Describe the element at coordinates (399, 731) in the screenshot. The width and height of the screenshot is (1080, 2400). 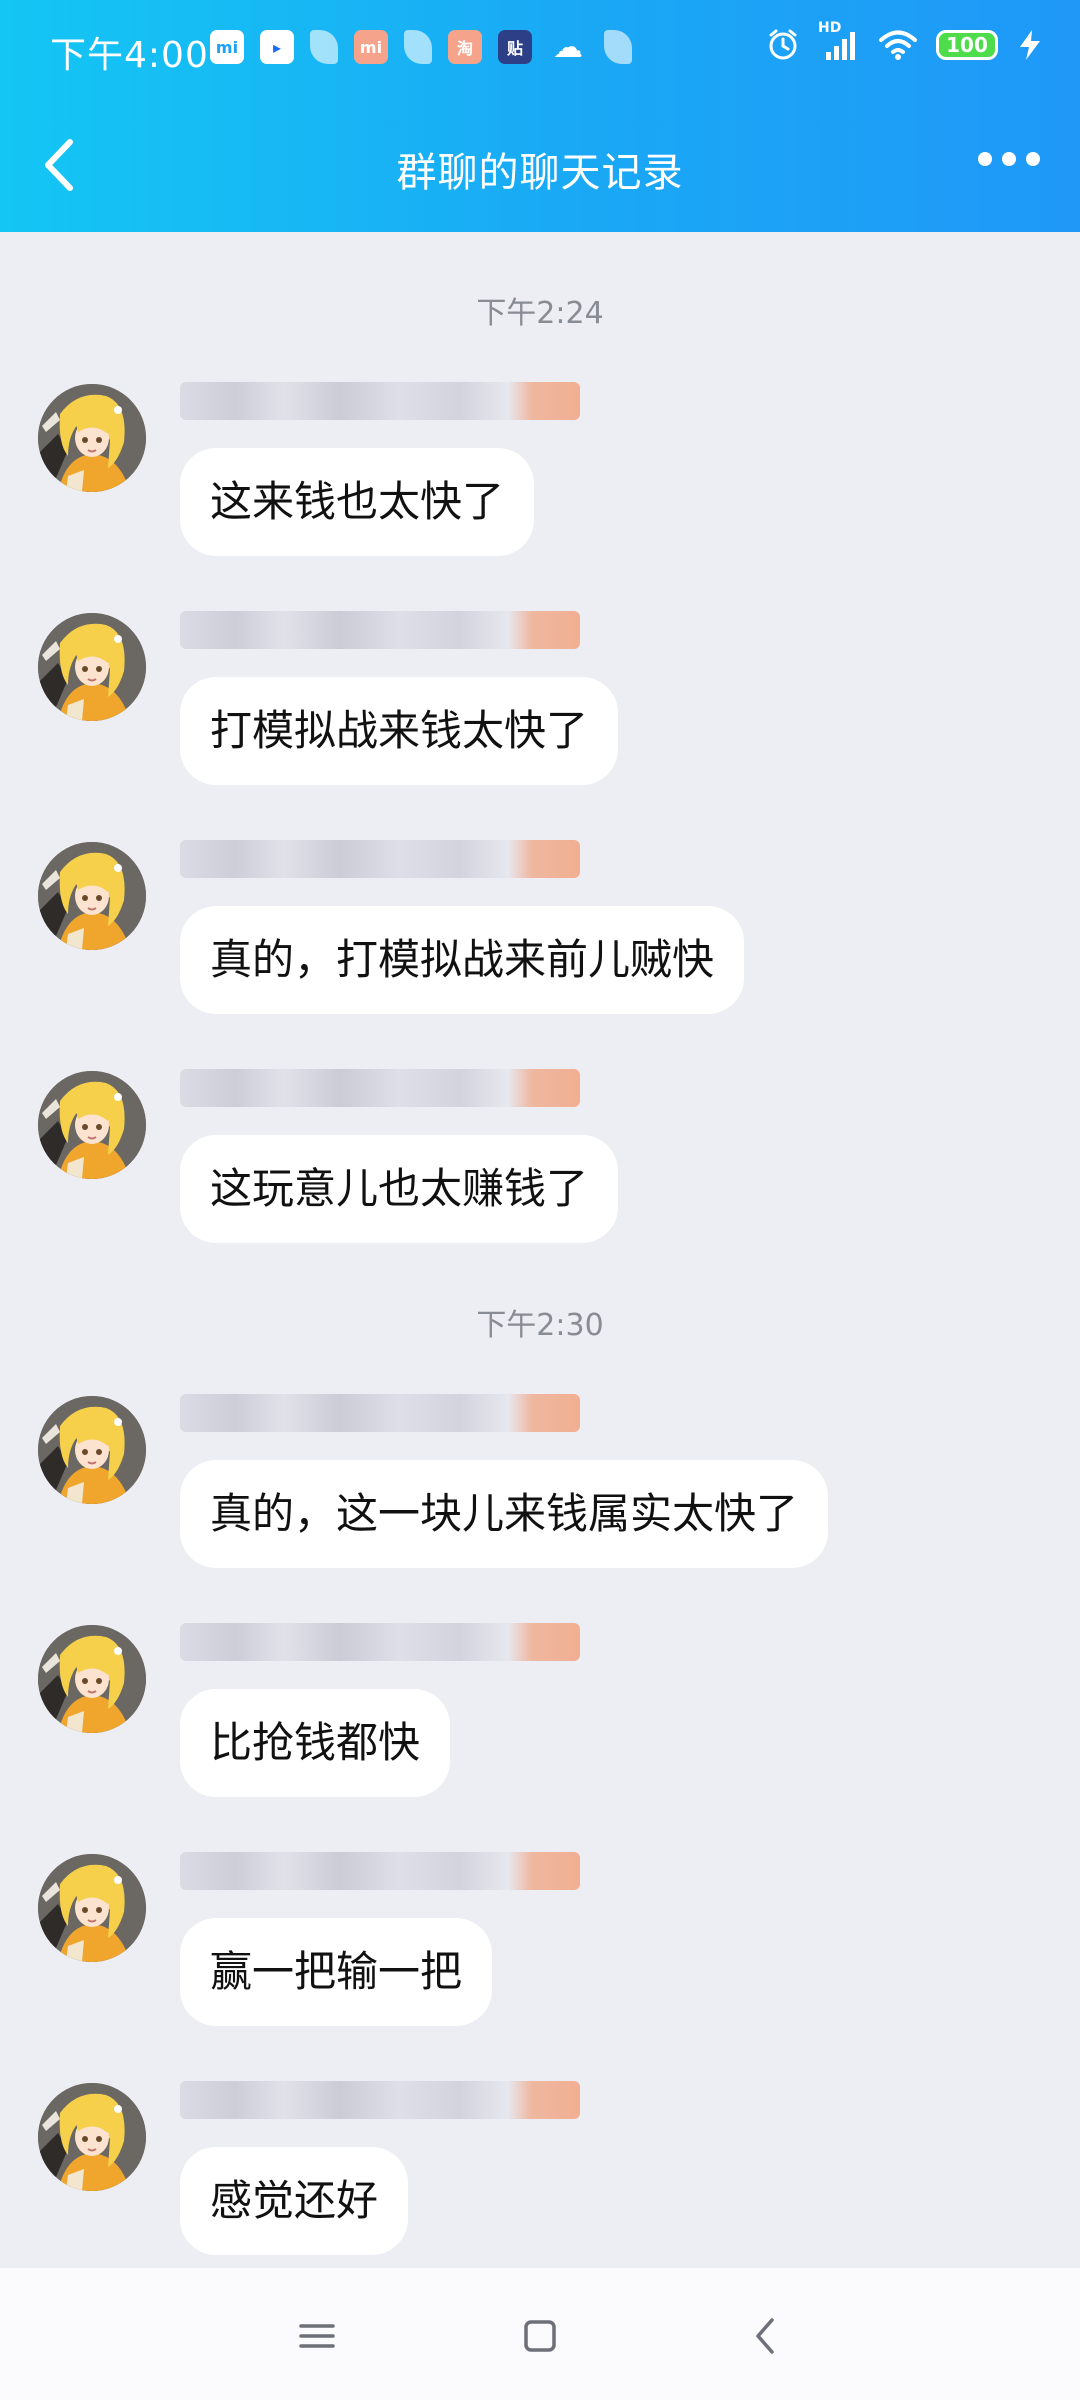
I see `message-bubble: 打模拟战来钱太快了` at that location.